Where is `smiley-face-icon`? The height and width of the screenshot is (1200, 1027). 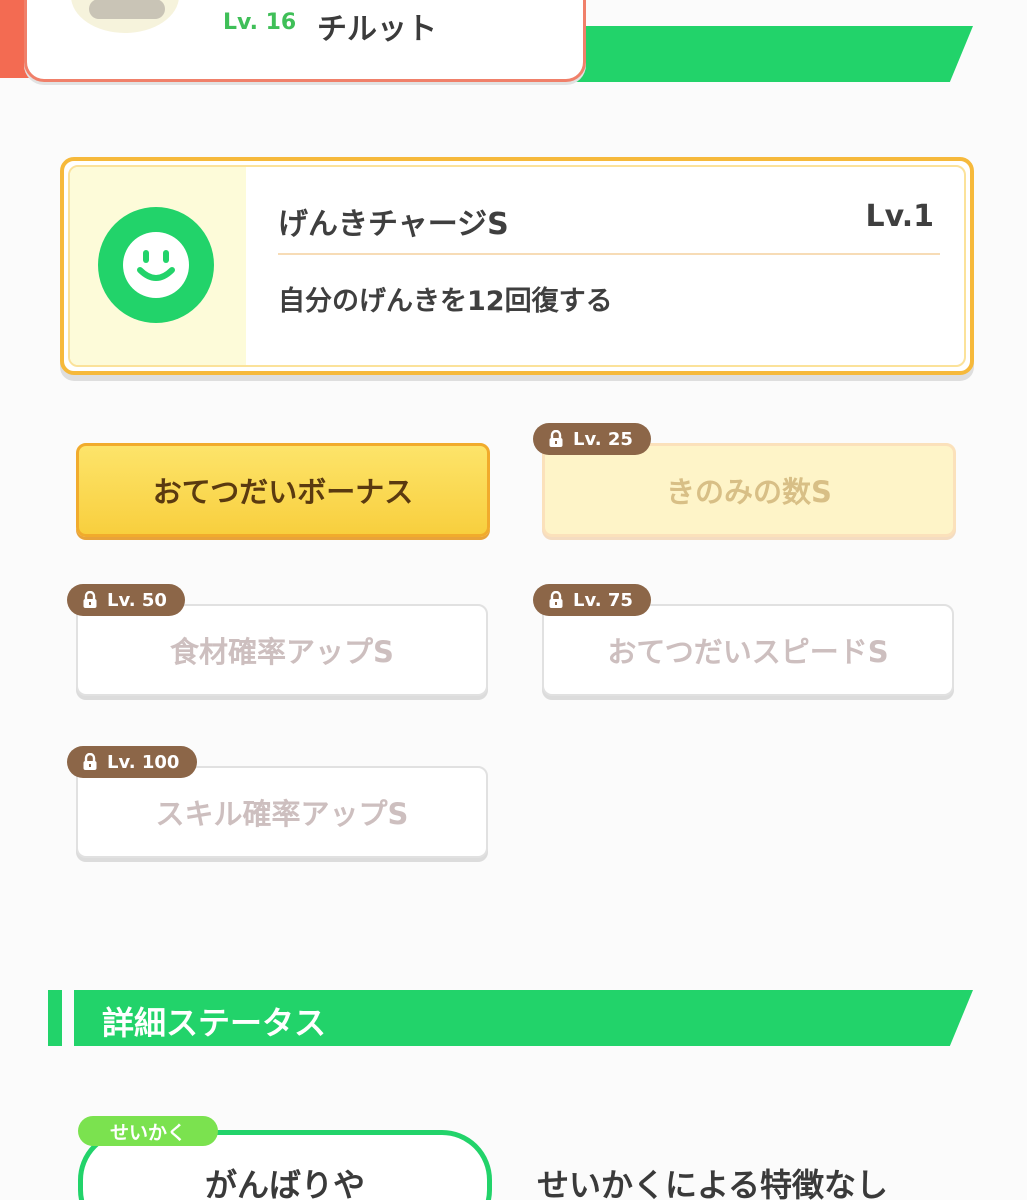
smiley-face-icon is located at coordinates (156, 265).